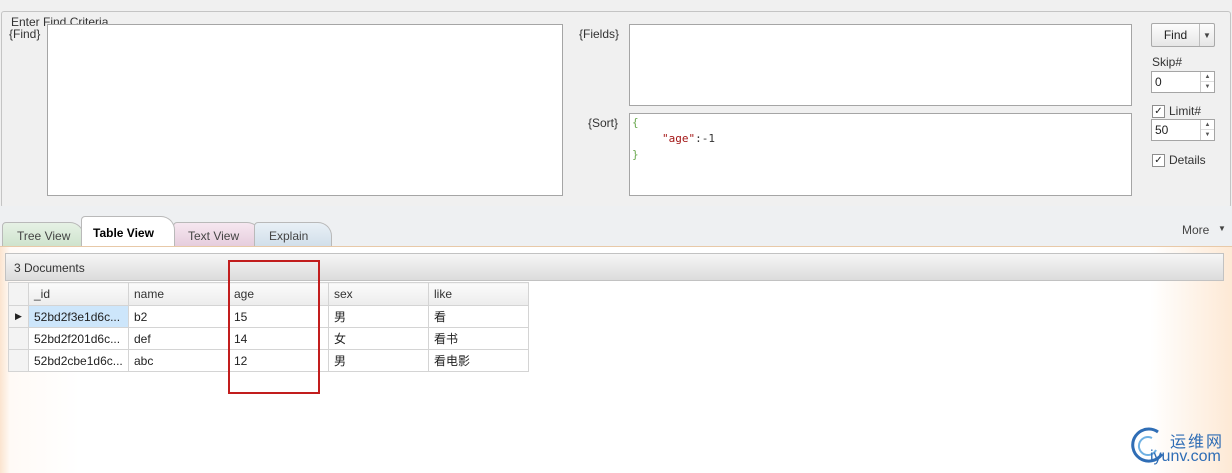  Describe the element at coordinates (278, 294) in the screenshot. I see `column-header-age: age` at that location.